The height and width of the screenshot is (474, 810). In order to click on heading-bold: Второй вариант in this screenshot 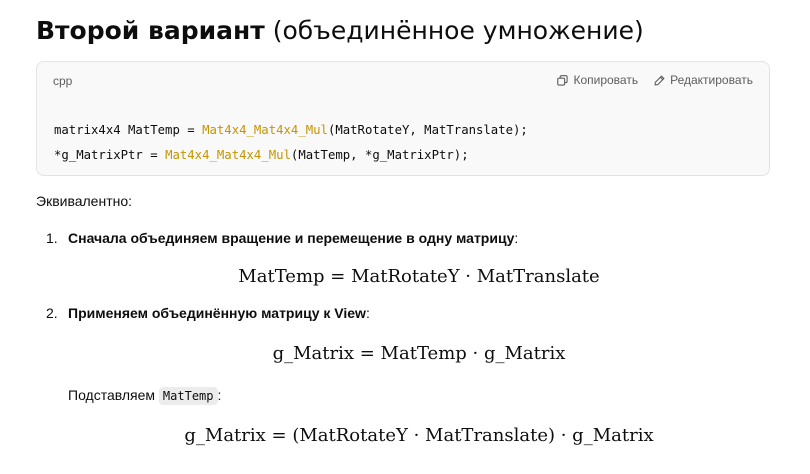, I will do `click(150, 30)`.